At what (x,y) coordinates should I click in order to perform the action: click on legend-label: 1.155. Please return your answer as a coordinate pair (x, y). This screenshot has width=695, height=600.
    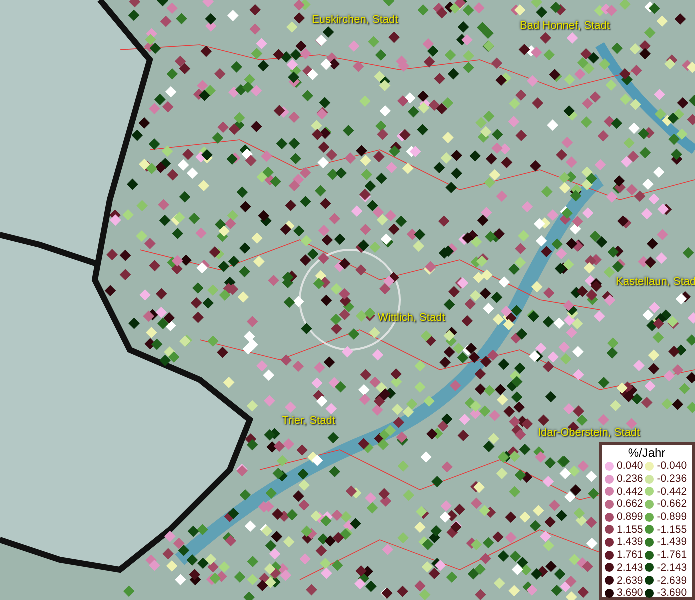
    Looking at the image, I should click on (630, 530).